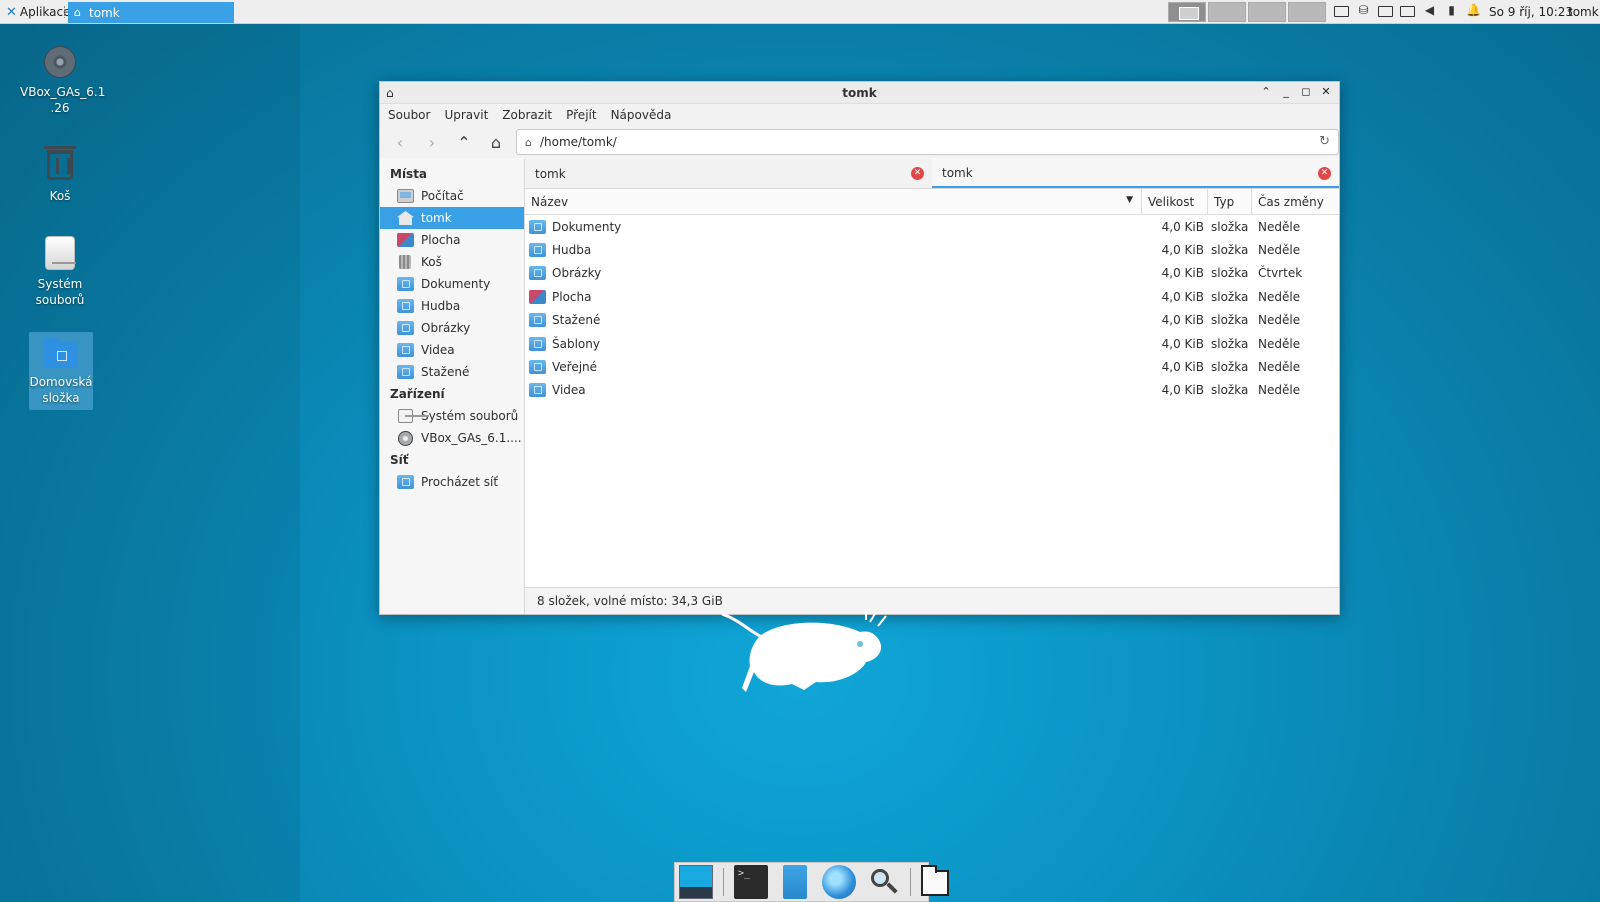  Describe the element at coordinates (1324, 141) in the screenshot. I see `reload-icon: ↻` at that location.